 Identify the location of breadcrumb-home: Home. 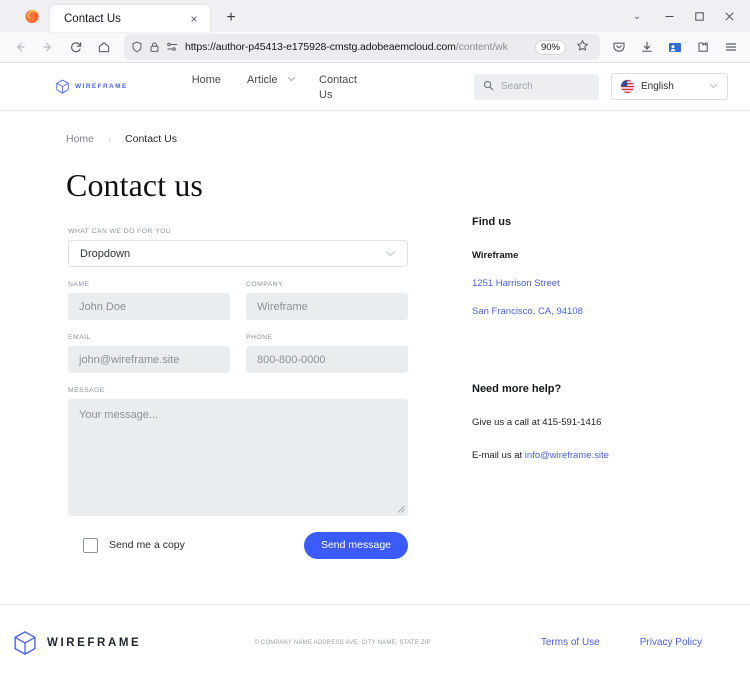
(80, 139).